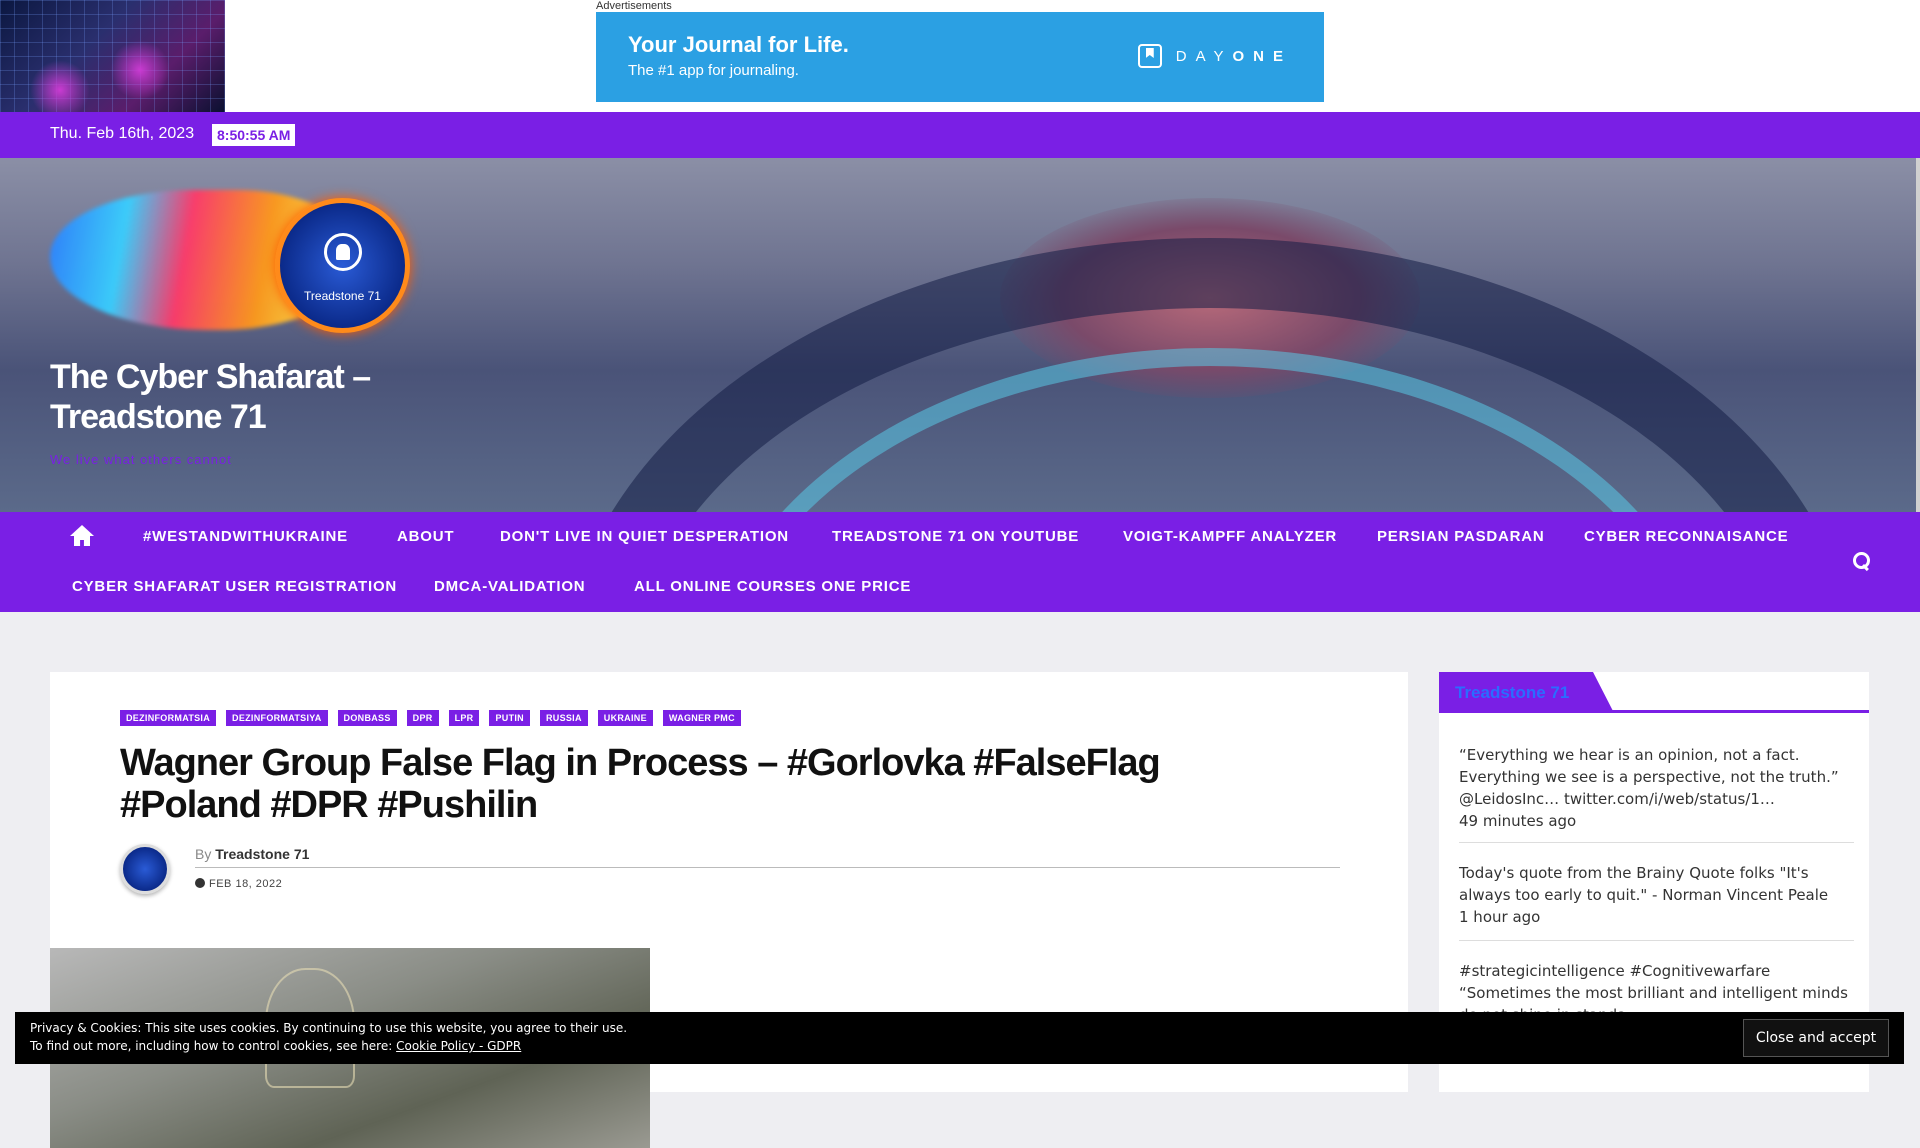 The height and width of the screenshot is (1148, 1920). I want to click on category-tag: UKRAINE, so click(625, 718).